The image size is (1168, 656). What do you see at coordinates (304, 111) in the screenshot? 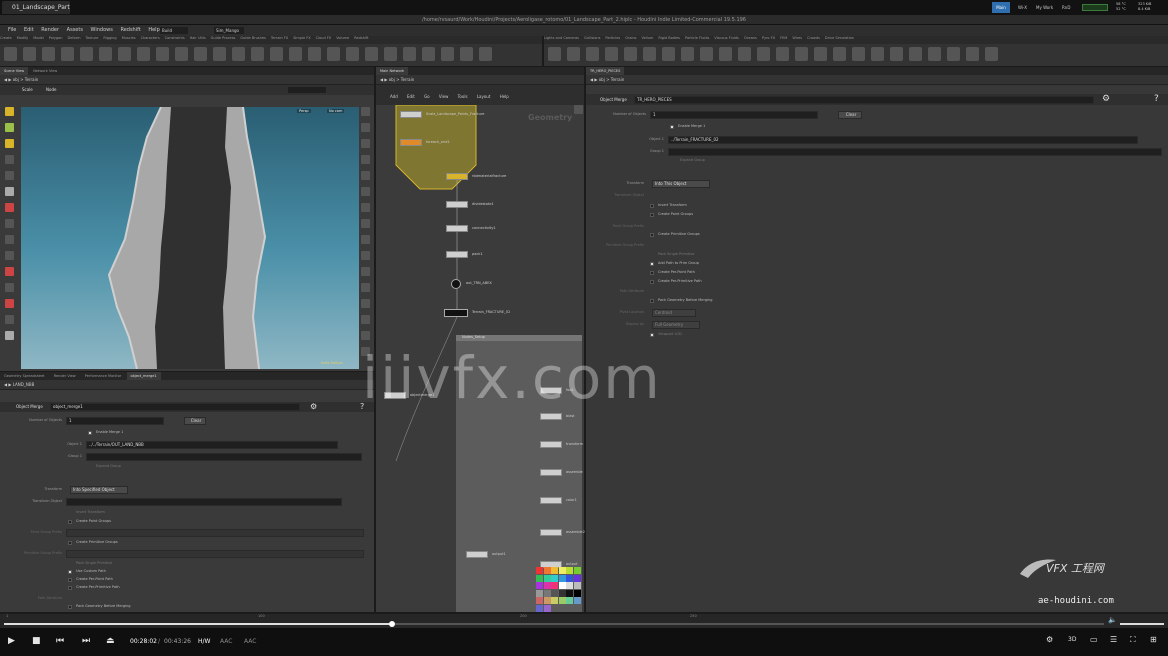
I see `camera-button: Persp` at bounding box center [304, 111].